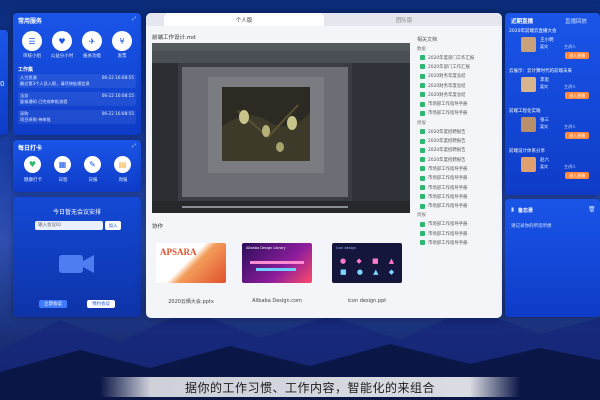 The image size is (600, 400). What do you see at coordinates (101, 304) in the screenshot?
I see `book-meeting-button: 预约会议` at bounding box center [101, 304].